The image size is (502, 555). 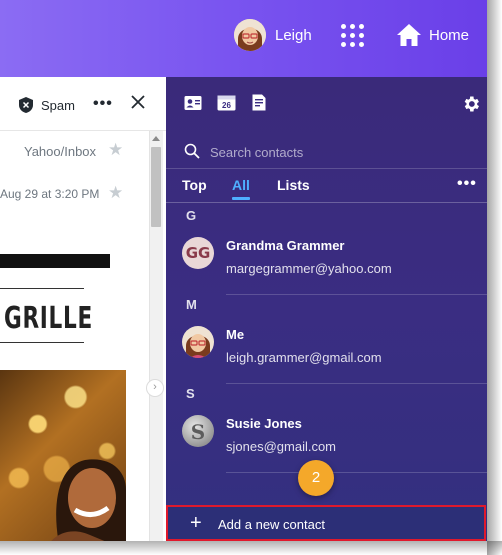 What do you see at coordinates (26, 105) in the screenshot?
I see `shield-icon` at bounding box center [26, 105].